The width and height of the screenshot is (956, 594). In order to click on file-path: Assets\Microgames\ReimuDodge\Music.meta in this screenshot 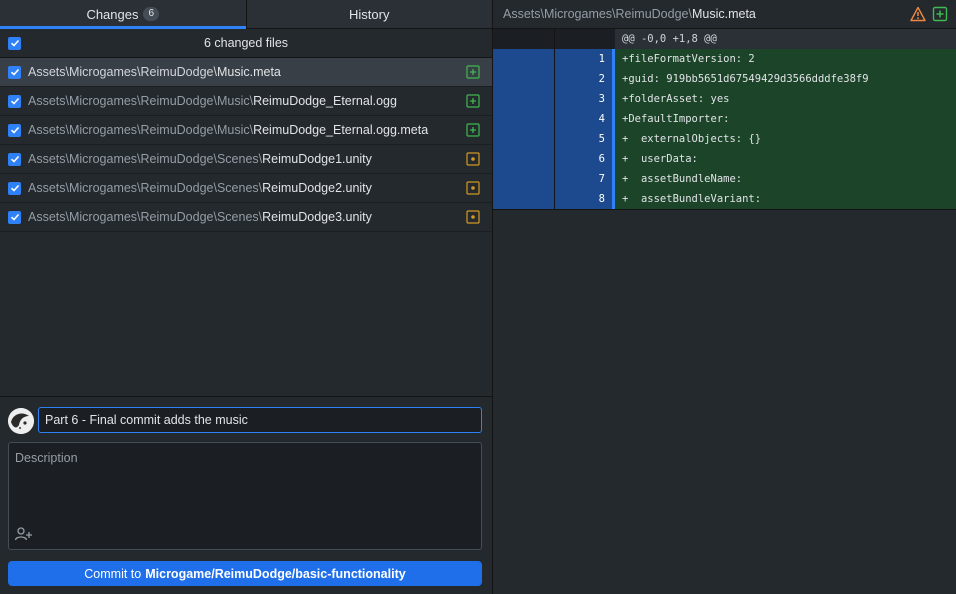, I will do `click(247, 72)`.